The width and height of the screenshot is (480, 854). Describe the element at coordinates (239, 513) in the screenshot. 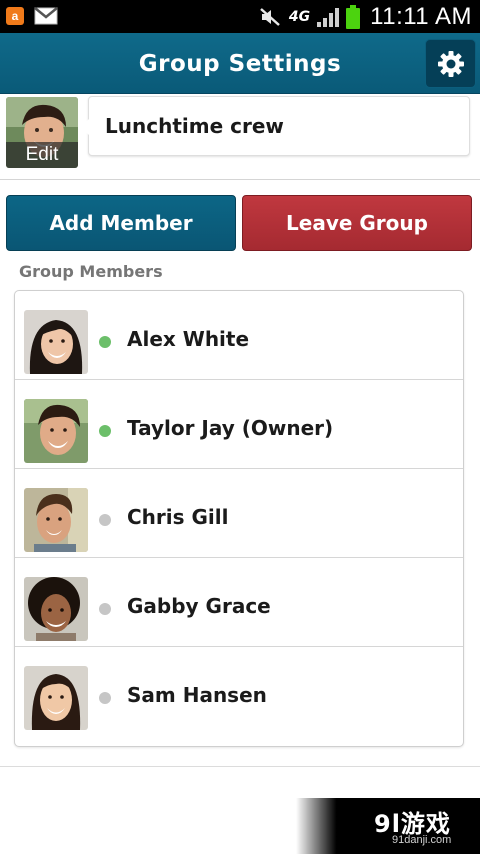

I see `member-row-chris-gill: Chris Gill` at that location.